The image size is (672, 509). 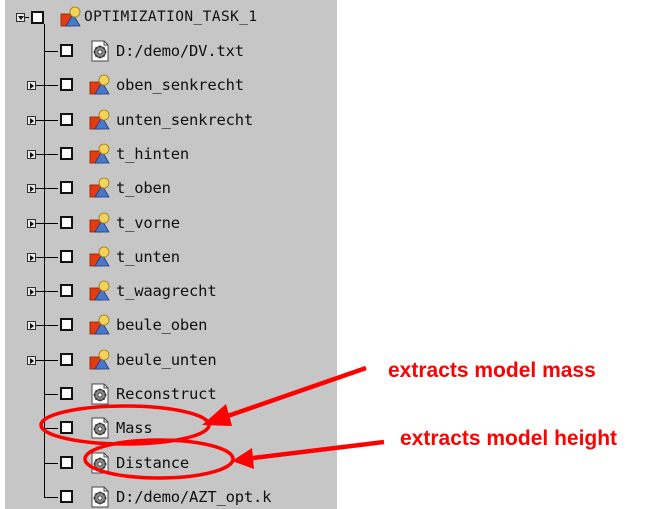 What do you see at coordinates (148, 223) in the screenshot?
I see `tree-item-label: t_vorne` at bounding box center [148, 223].